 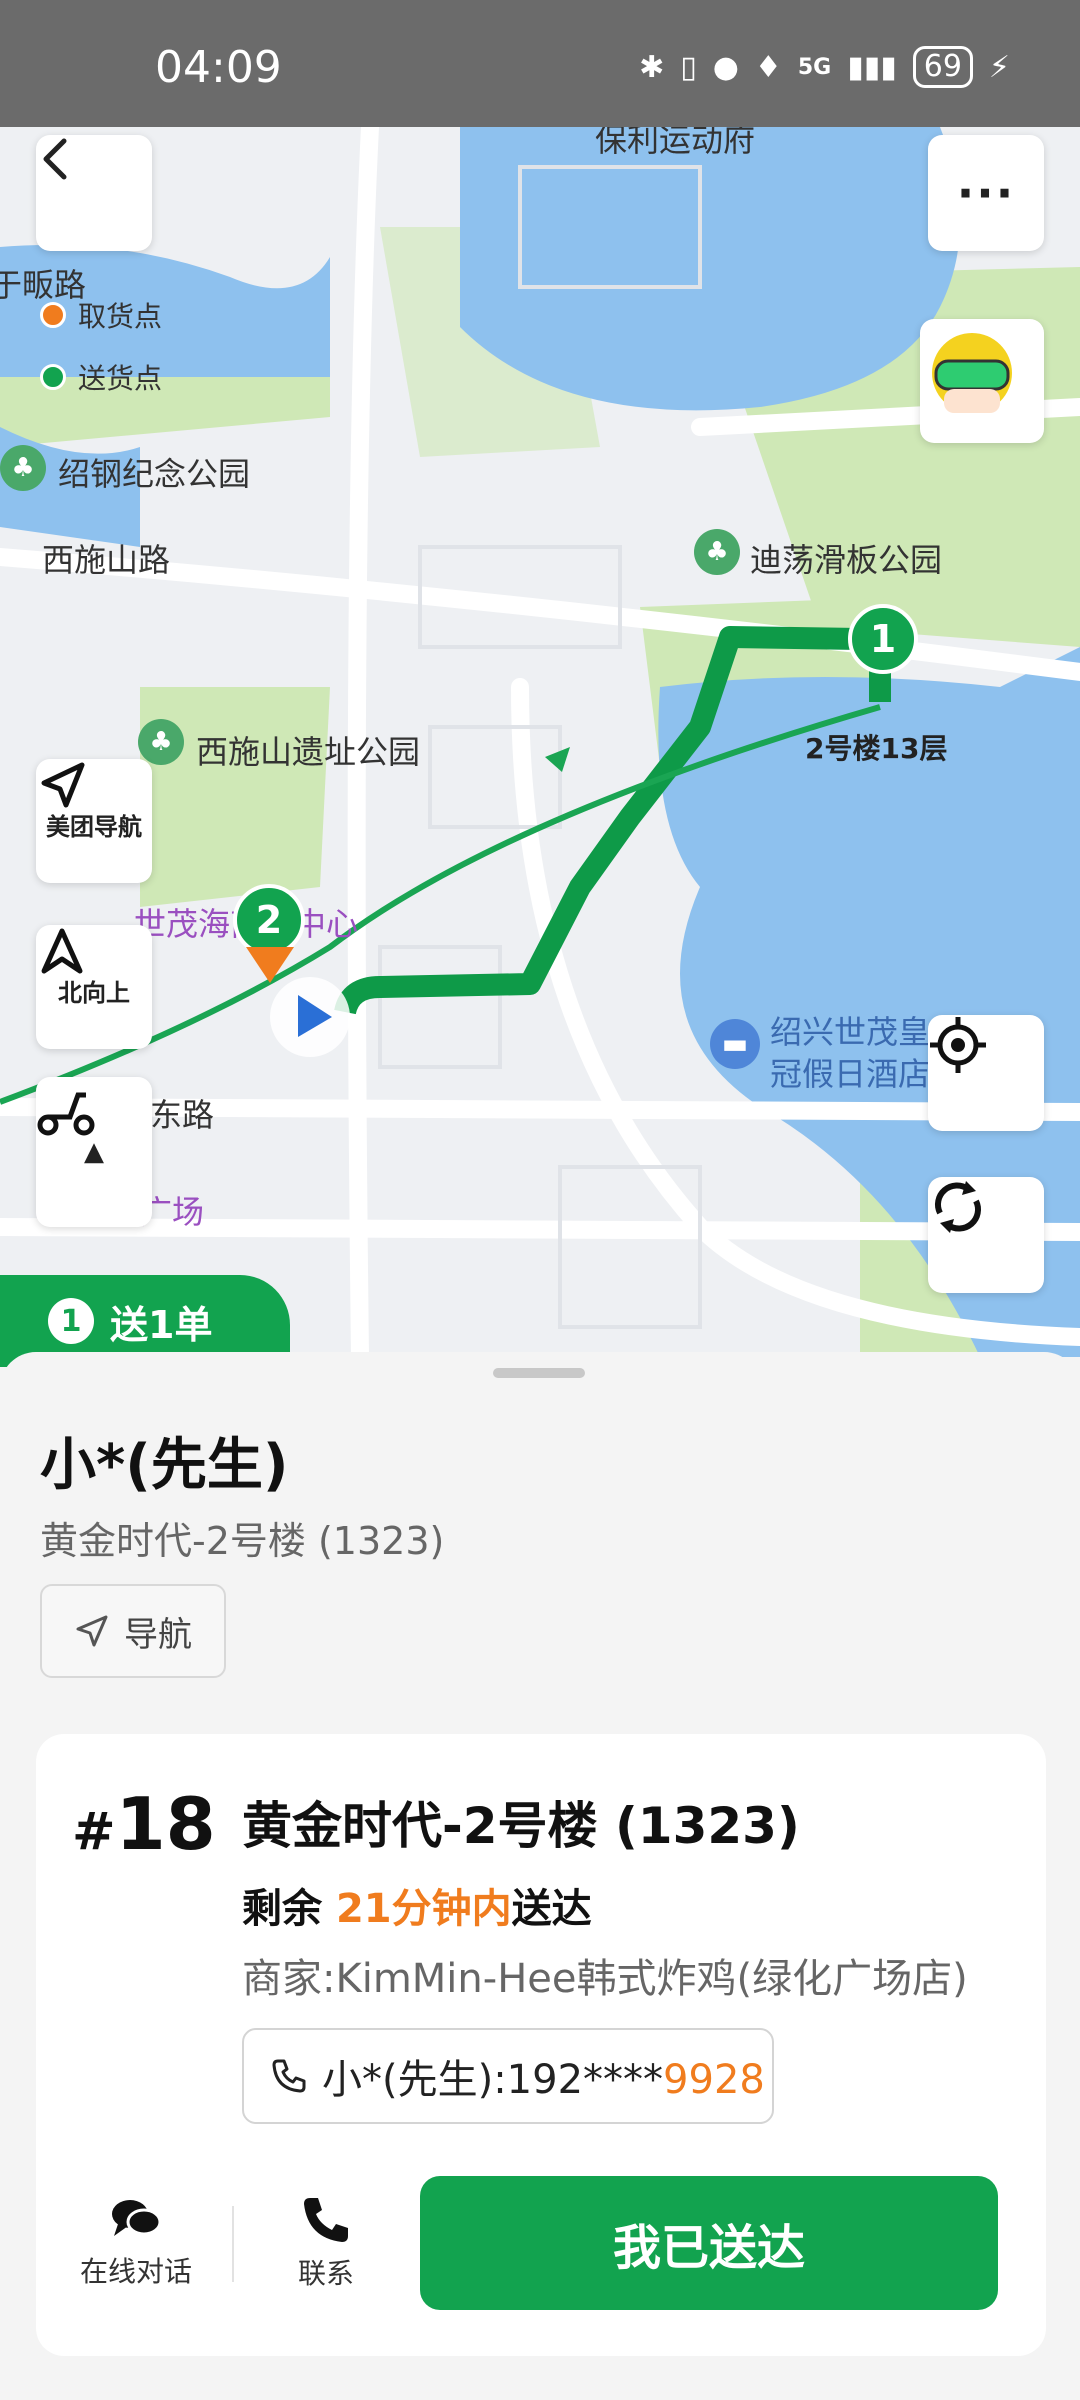 I want to click on microphone-icon: ♦, so click(x=768, y=67).